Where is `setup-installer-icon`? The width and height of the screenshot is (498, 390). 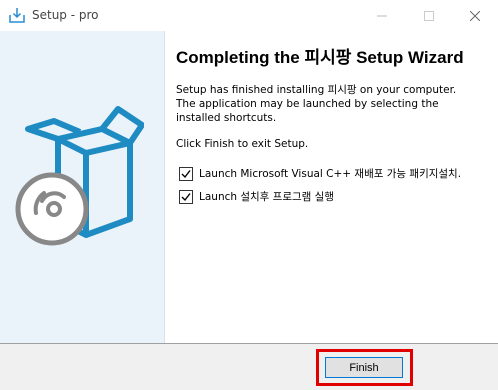
setup-installer-icon is located at coordinates (17, 15).